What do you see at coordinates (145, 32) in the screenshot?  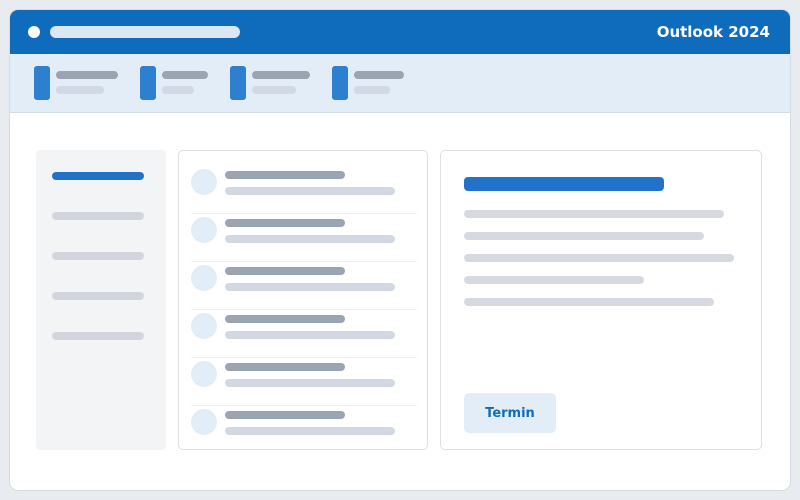 I see `search-box` at bounding box center [145, 32].